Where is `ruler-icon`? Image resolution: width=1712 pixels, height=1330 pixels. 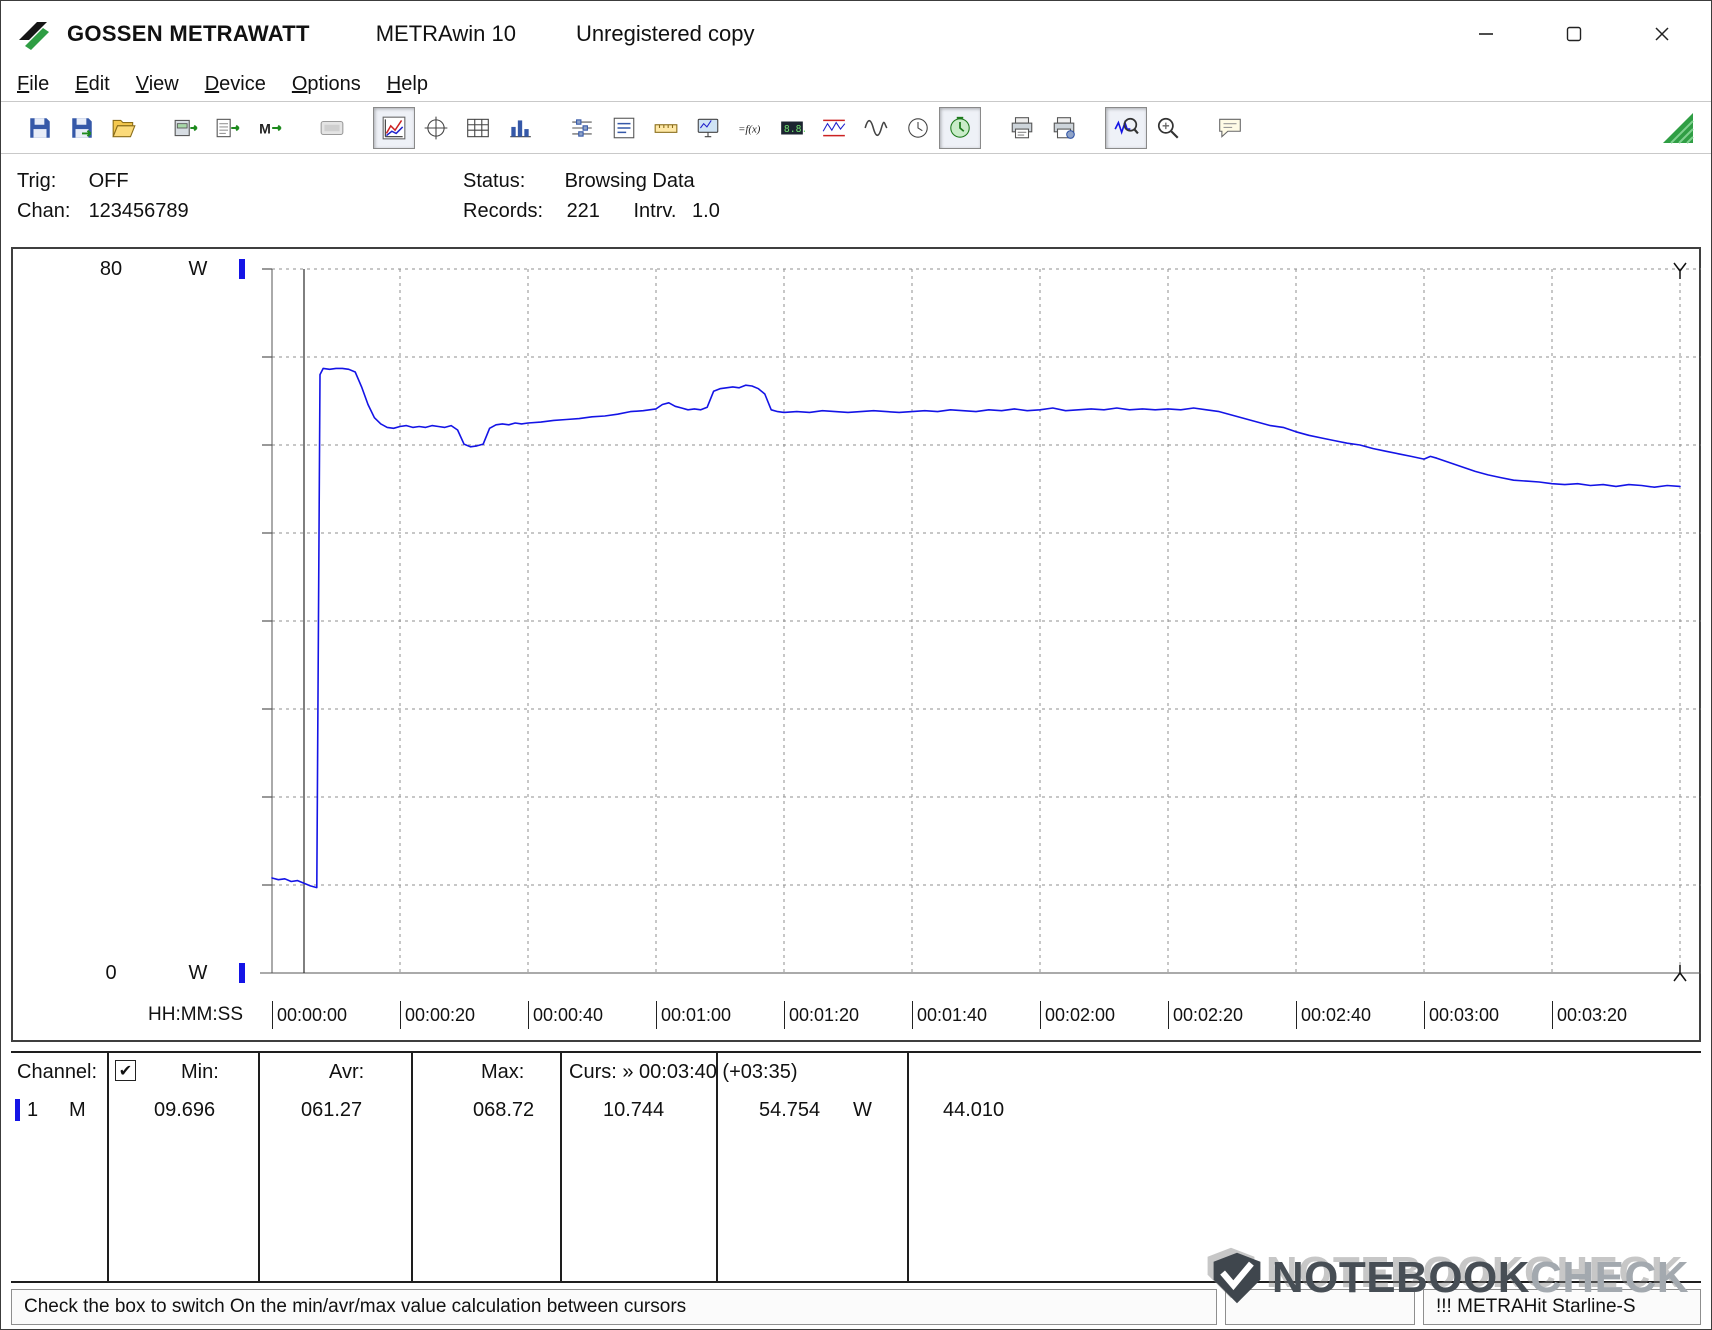 ruler-icon is located at coordinates (666, 128).